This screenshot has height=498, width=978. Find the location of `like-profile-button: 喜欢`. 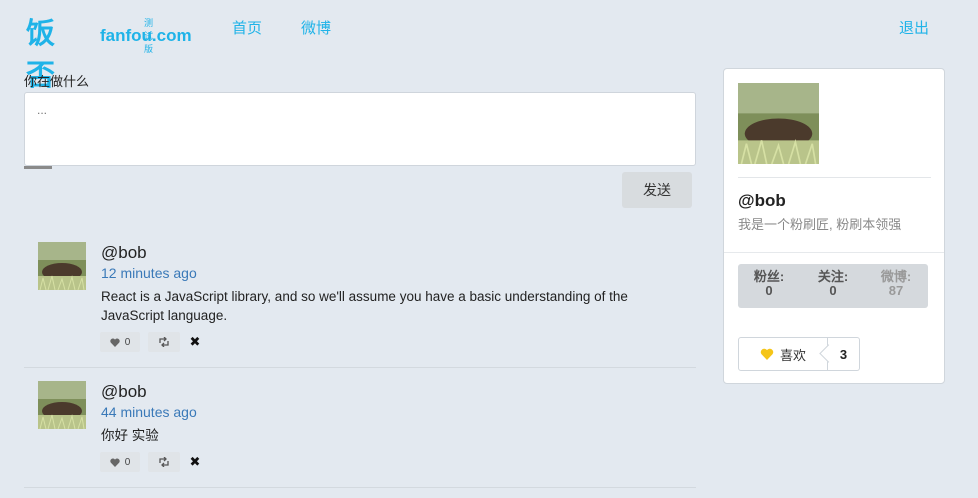

like-profile-button: 喜欢 is located at coordinates (783, 354).